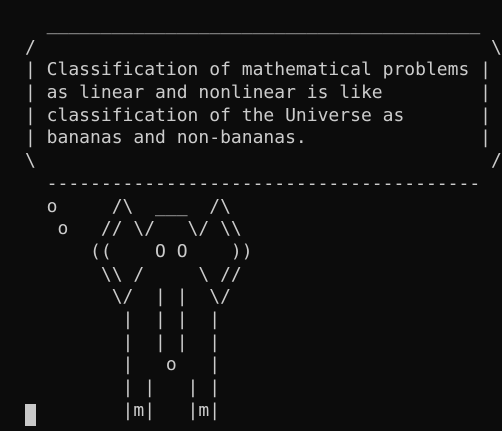 Image resolution: width=502 pixels, height=431 pixels. I want to click on ascii-art-line: \\ / \ //, so click(133, 274).